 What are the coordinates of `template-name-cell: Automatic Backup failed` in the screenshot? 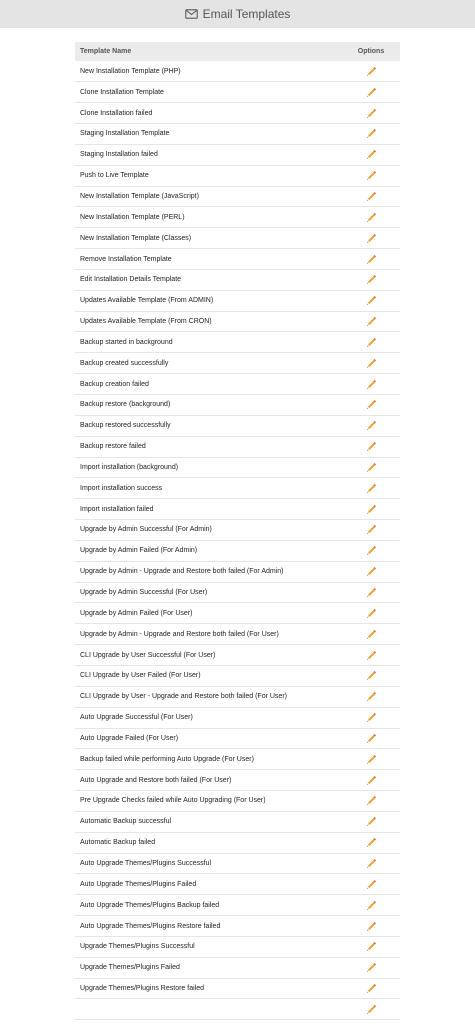 It's located at (118, 843).